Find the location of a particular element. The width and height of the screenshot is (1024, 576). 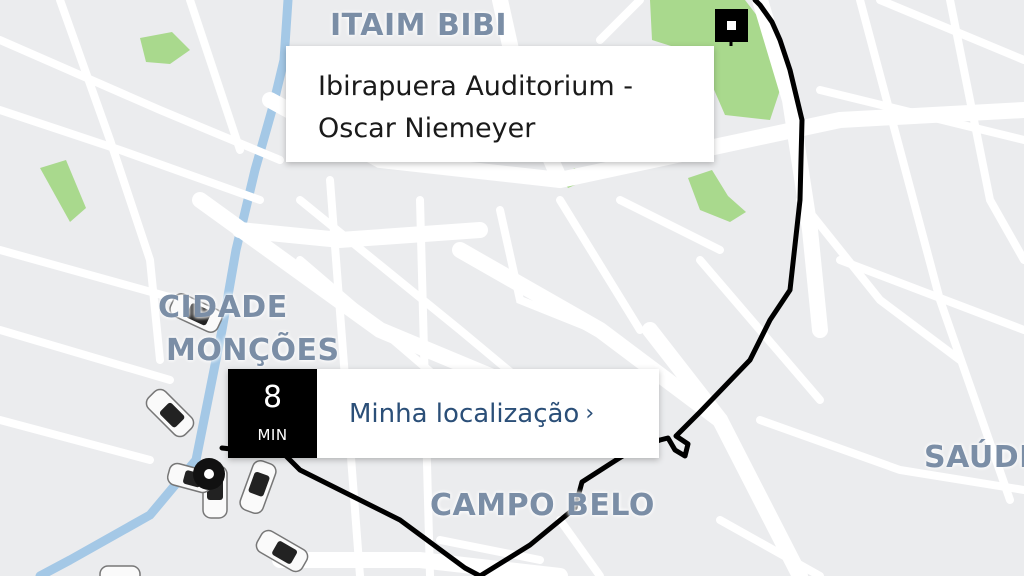

pickup-pin-icon is located at coordinates (209, 474).